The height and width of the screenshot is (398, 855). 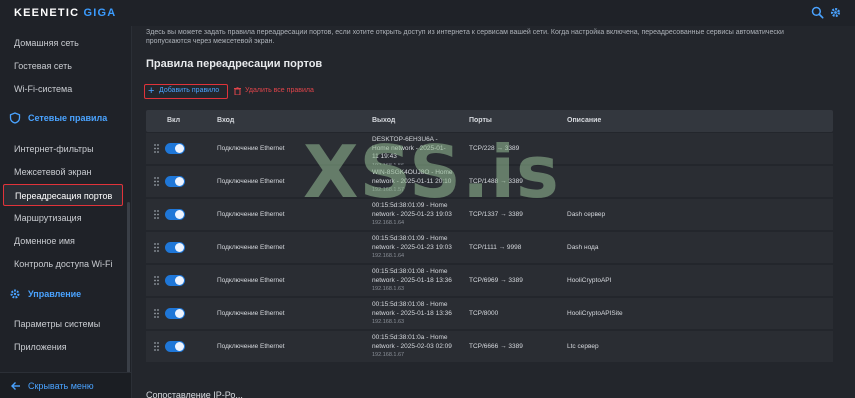 What do you see at coordinates (496, 181) in the screenshot?
I see `rule-ports: TCP/1488 → 3389` at bounding box center [496, 181].